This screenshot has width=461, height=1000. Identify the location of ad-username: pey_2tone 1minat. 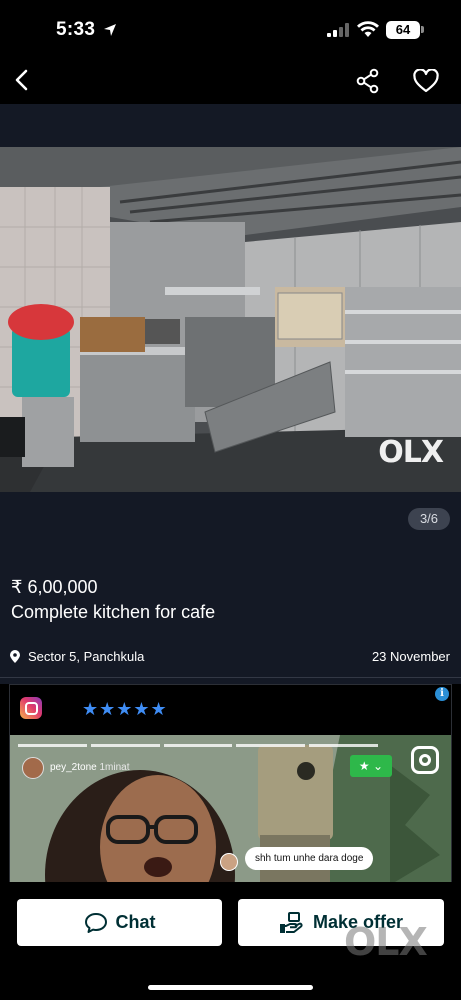
(90, 767).